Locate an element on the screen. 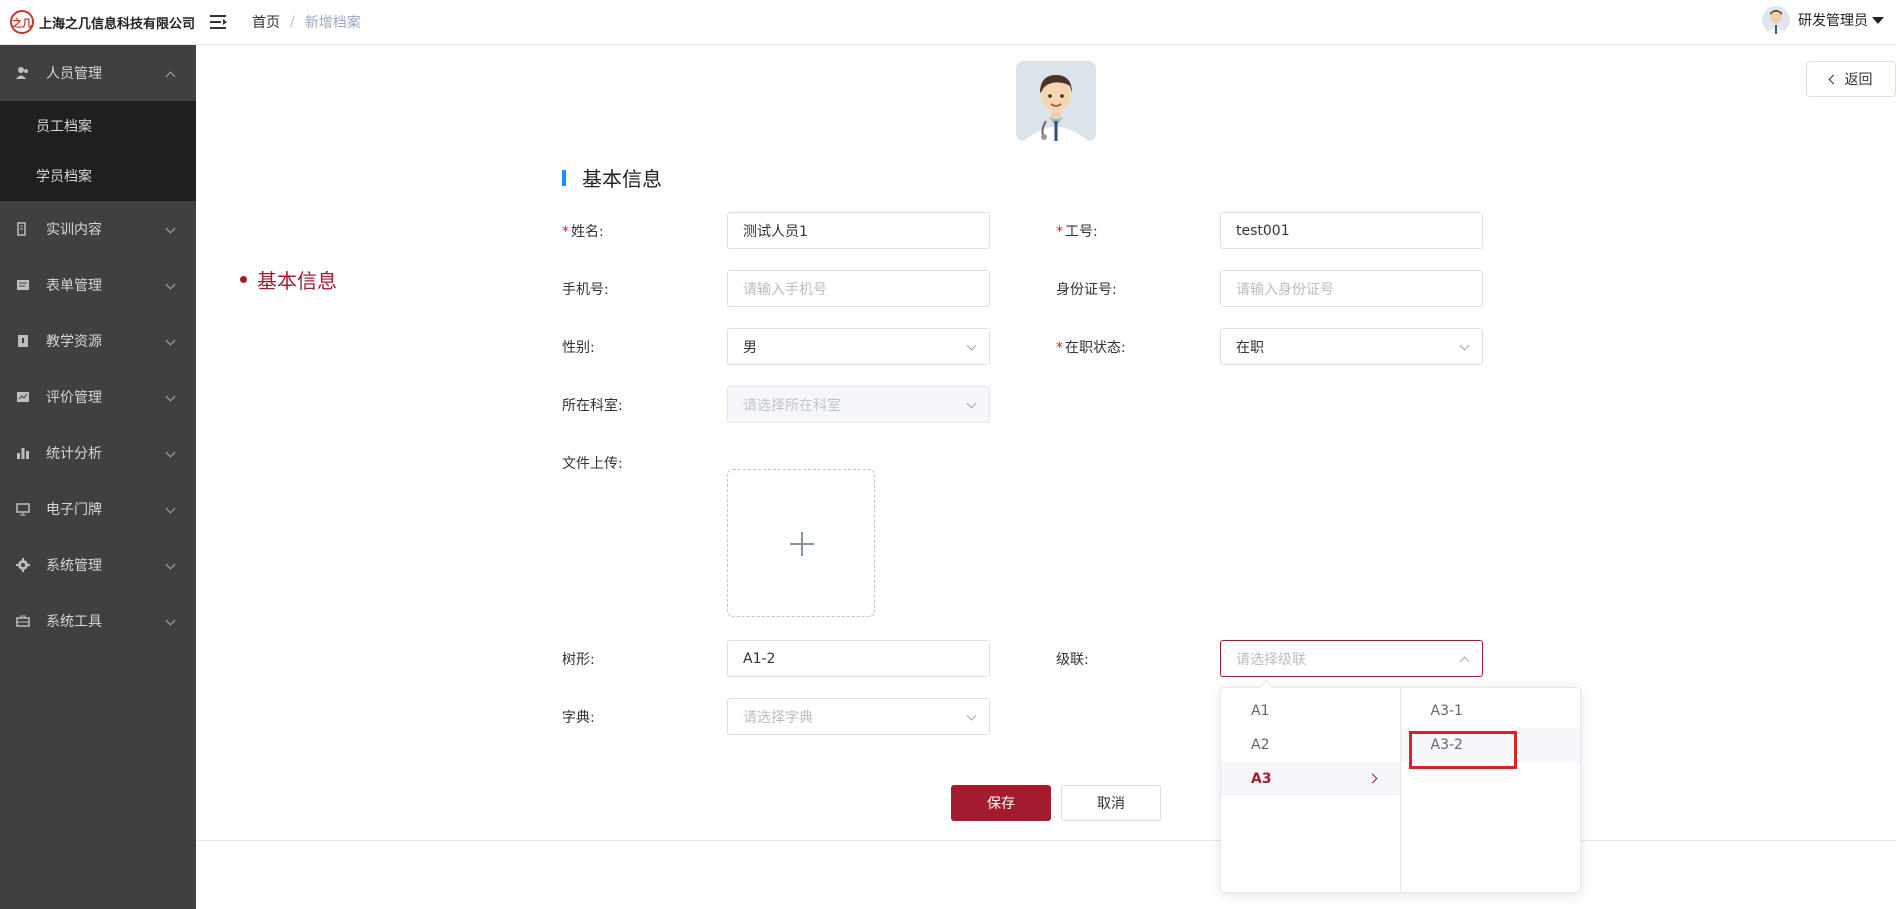 The height and width of the screenshot is (909, 1896). cascader-option-a3: A3 is located at coordinates (1310, 779).